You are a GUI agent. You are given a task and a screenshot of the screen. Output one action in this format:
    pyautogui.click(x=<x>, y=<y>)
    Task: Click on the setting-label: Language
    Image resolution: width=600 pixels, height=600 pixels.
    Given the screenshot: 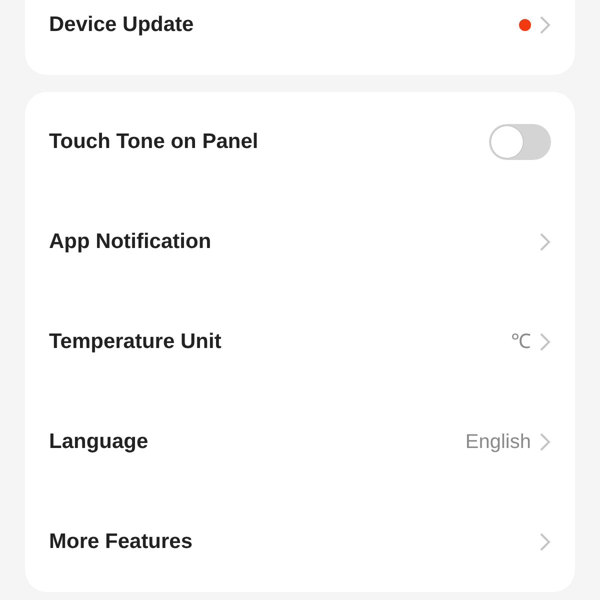 What is the action you would take?
    pyautogui.click(x=98, y=442)
    